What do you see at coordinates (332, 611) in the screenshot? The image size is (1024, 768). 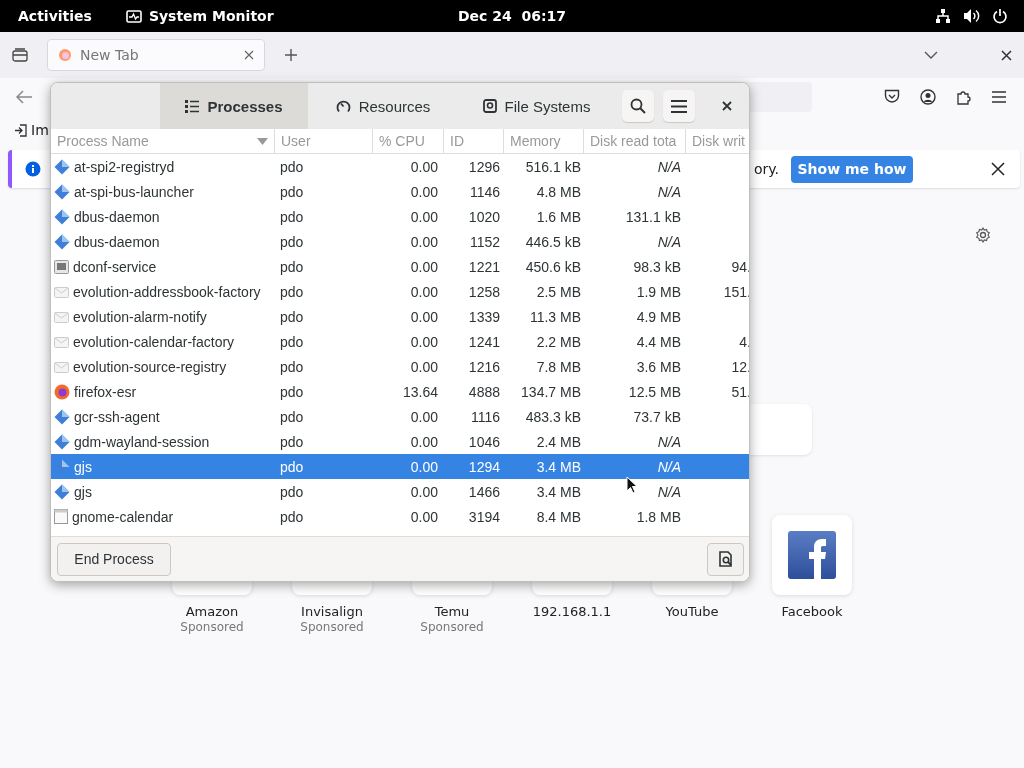 I see `shortcut-label: Invisalign` at bounding box center [332, 611].